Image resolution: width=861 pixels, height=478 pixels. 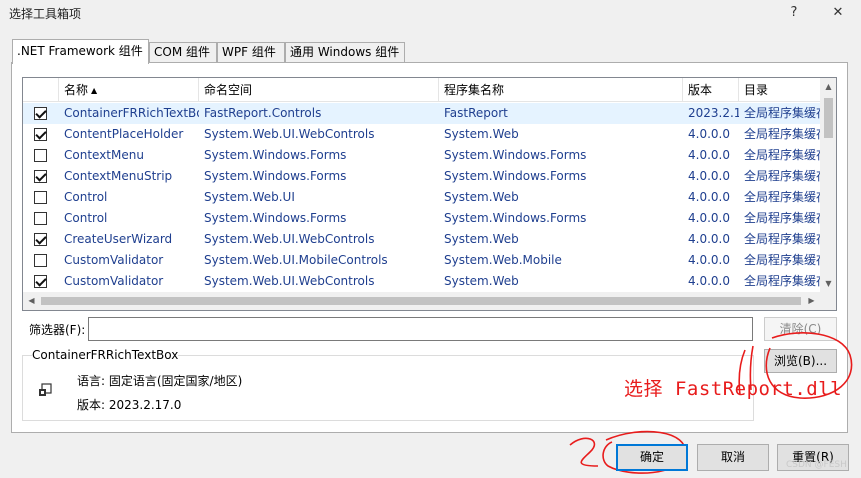 I want to click on filter-label: 筛选器(F):, so click(x=57, y=330).